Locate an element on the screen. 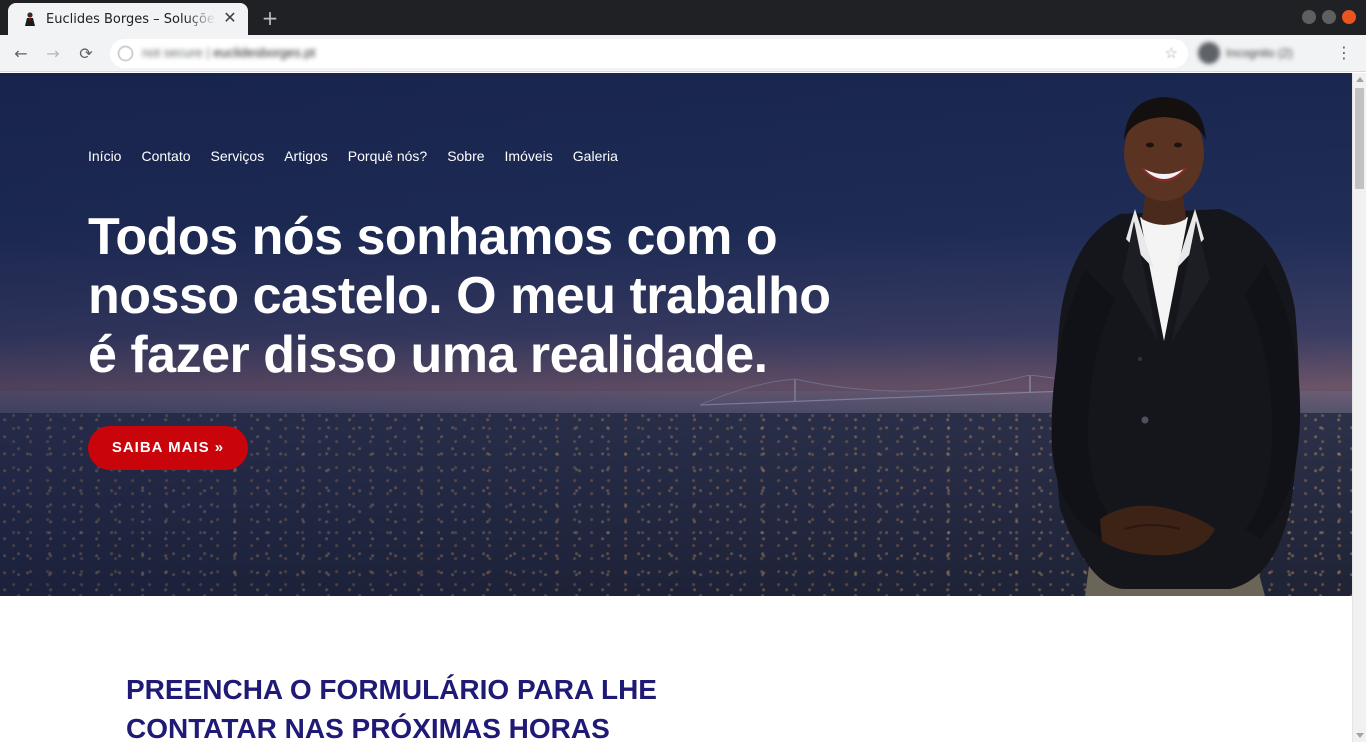 The image size is (1366, 742). incognito-profile-button: Incognito (2) is located at coordinates (1245, 53).